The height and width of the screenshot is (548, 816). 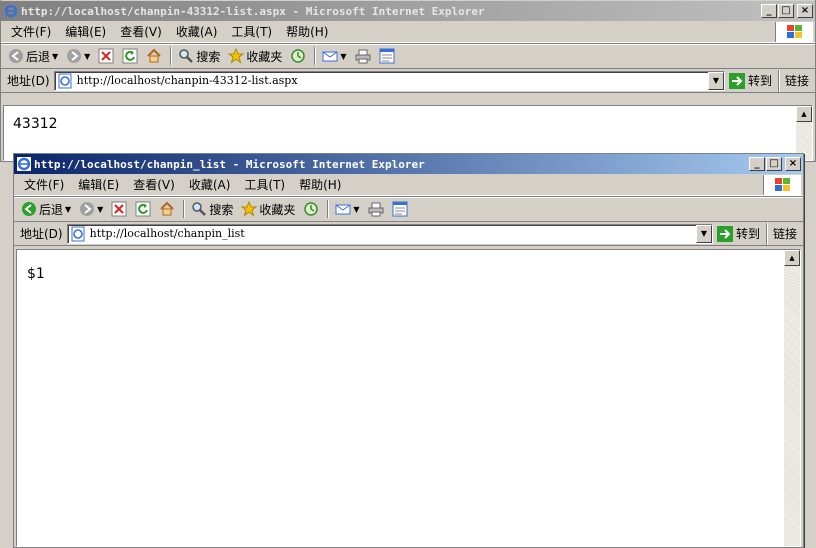 What do you see at coordinates (408, 185) in the screenshot?
I see `menu-bar: 文件(F) 编辑(E) 查看(V) 收藏(A) 工具(T) 帮助(H)` at bounding box center [408, 185].